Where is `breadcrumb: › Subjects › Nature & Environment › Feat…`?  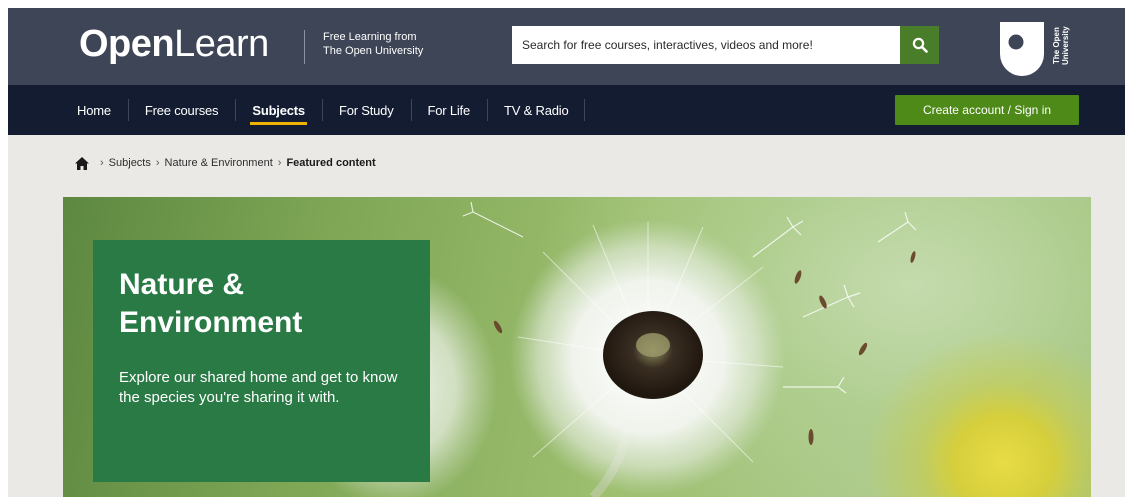
breadcrumb: › Subjects › Nature & Environment › Feat… is located at coordinates (225, 163).